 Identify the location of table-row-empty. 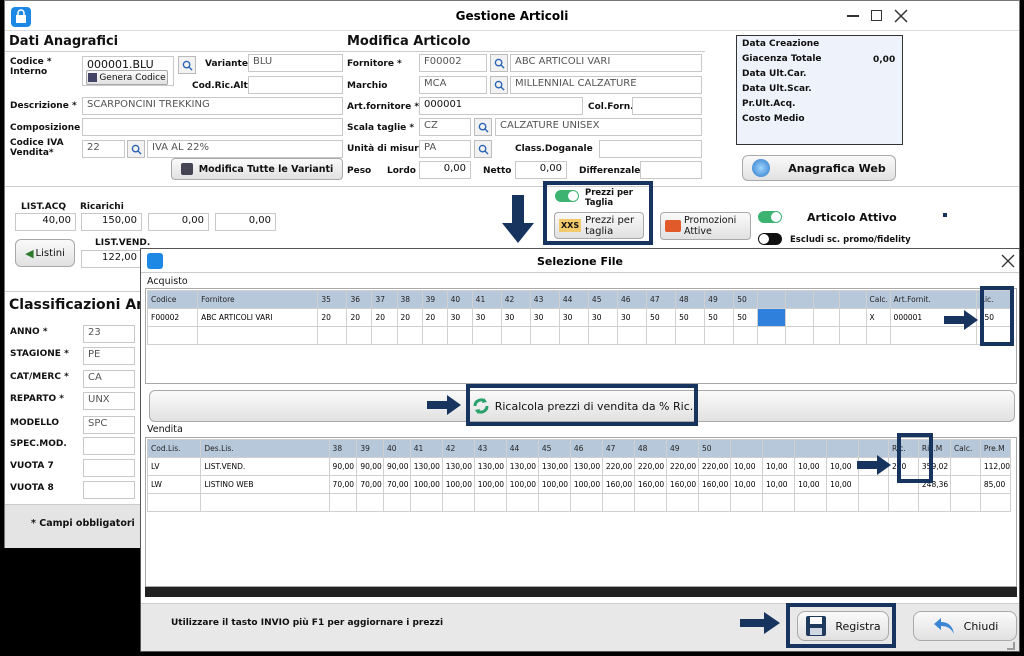
(579, 335).